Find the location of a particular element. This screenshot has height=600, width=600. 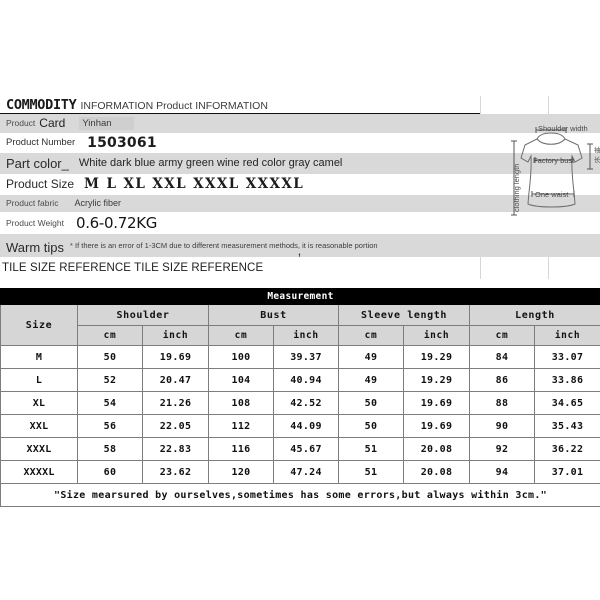

cell-shoulder-inch: 21.26 is located at coordinates (175, 403).